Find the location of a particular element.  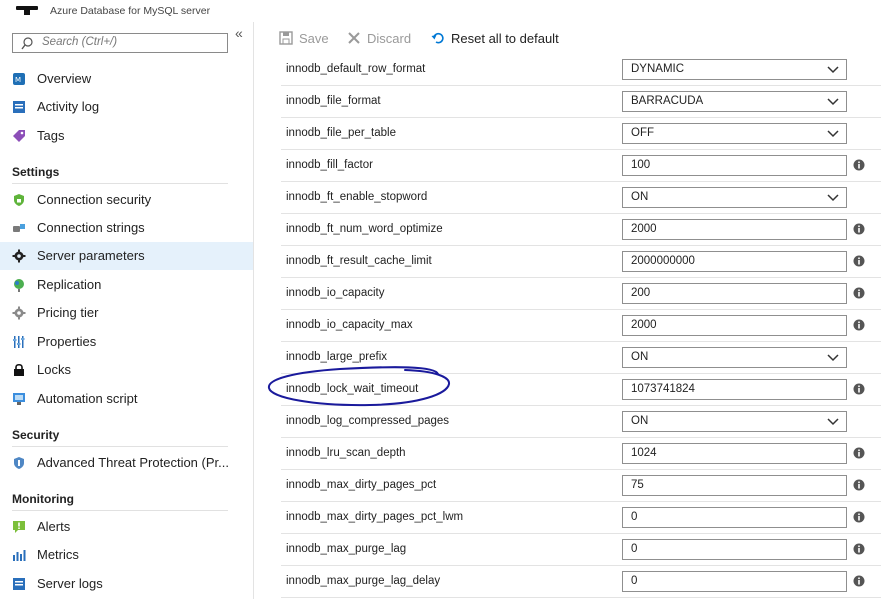

sidebar-item-overview: M Overview is located at coordinates (126, 79).